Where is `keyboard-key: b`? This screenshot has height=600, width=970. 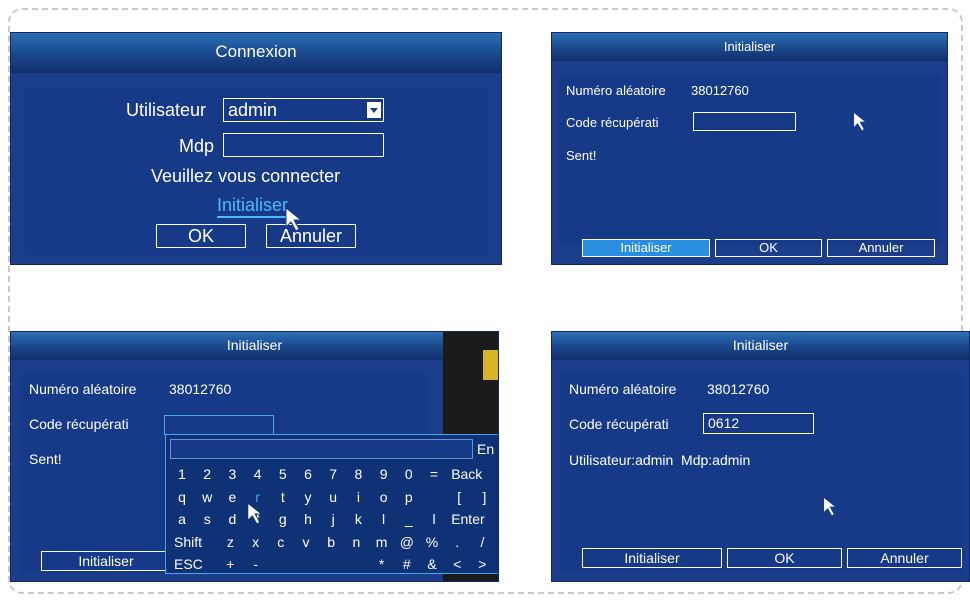 keyboard-key: b is located at coordinates (331, 542).